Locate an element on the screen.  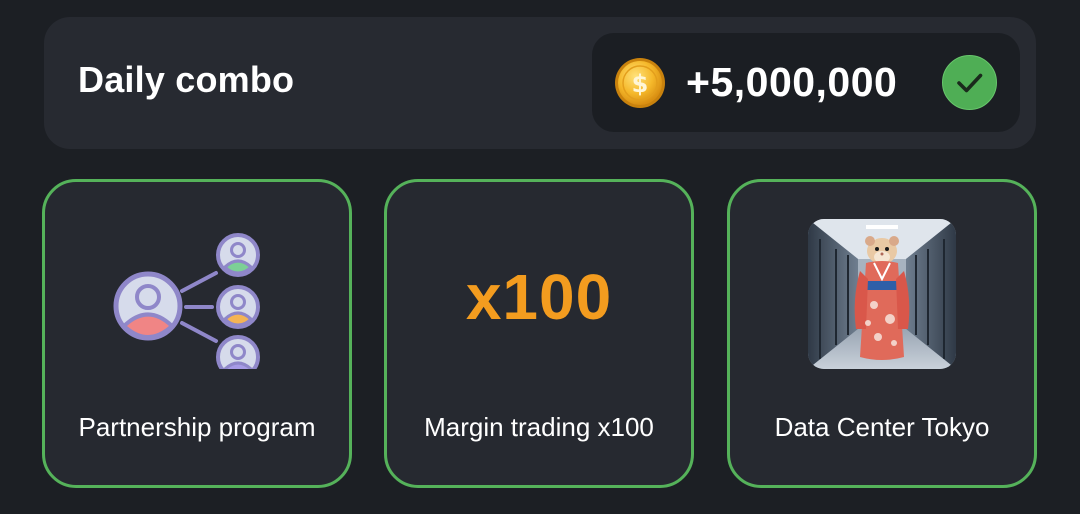
dollar-coin-icon: $ is located at coordinates (640, 83).